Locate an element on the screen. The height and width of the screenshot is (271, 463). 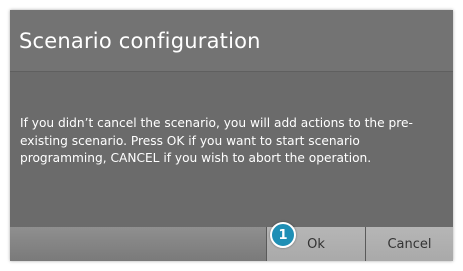
cancel-button: Cancel is located at coordinates (409, 244).